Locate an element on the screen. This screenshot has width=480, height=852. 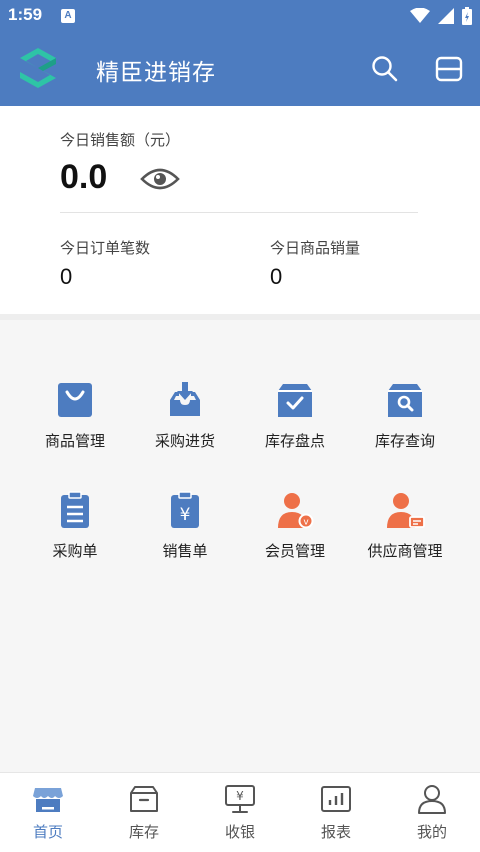
bottom-nav: 首页 库存 ¥ 收银 报表 我的 is located at coordinates (240, 812).